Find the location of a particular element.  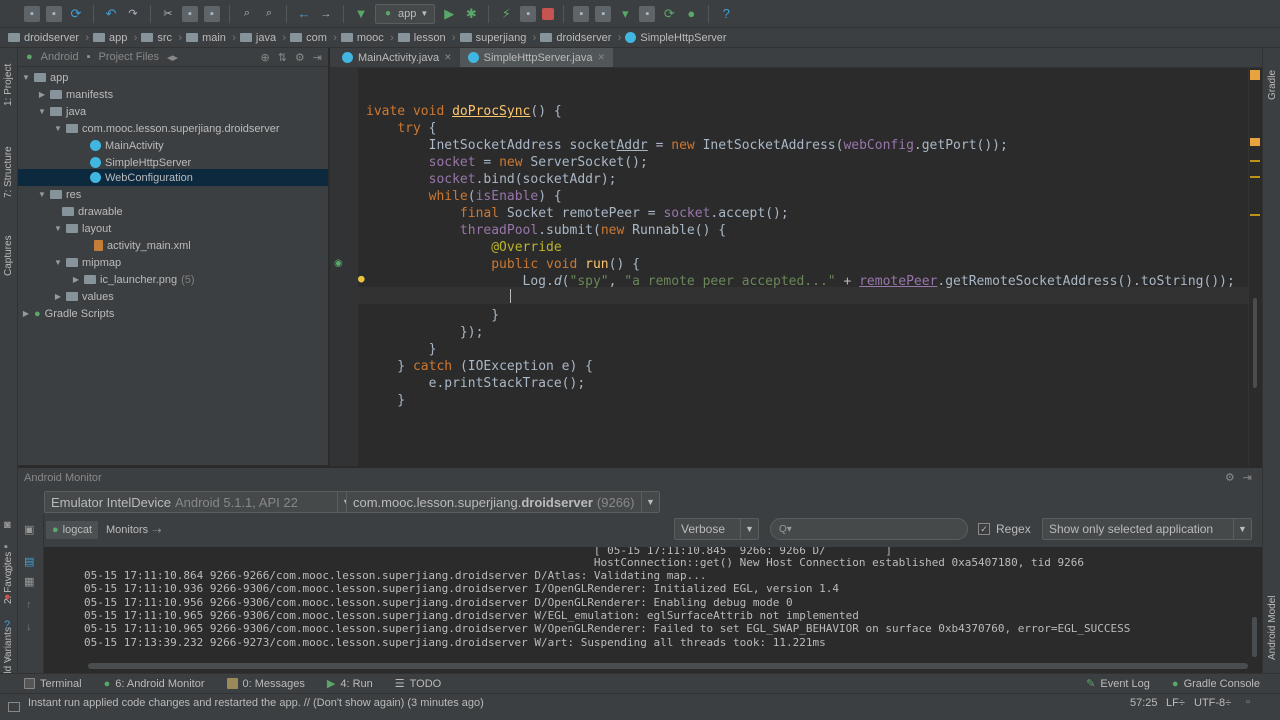

implement-method-icon: ◉ is located at coordinates (338, 263).